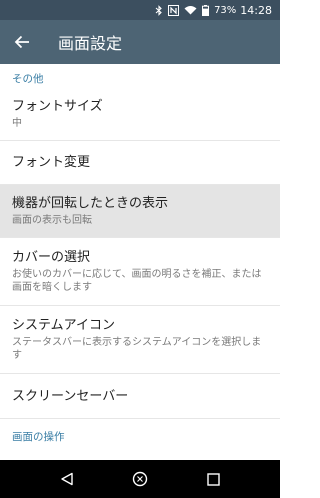 This screenshot has width=320, height=498. I want to click on back-triangle-icon, so click(66, 479).